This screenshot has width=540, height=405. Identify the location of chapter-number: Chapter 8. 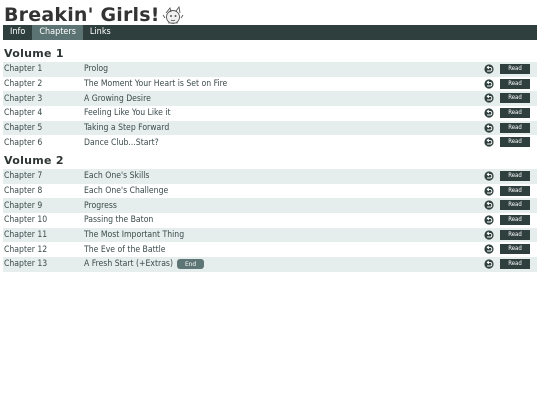
(23, 191).